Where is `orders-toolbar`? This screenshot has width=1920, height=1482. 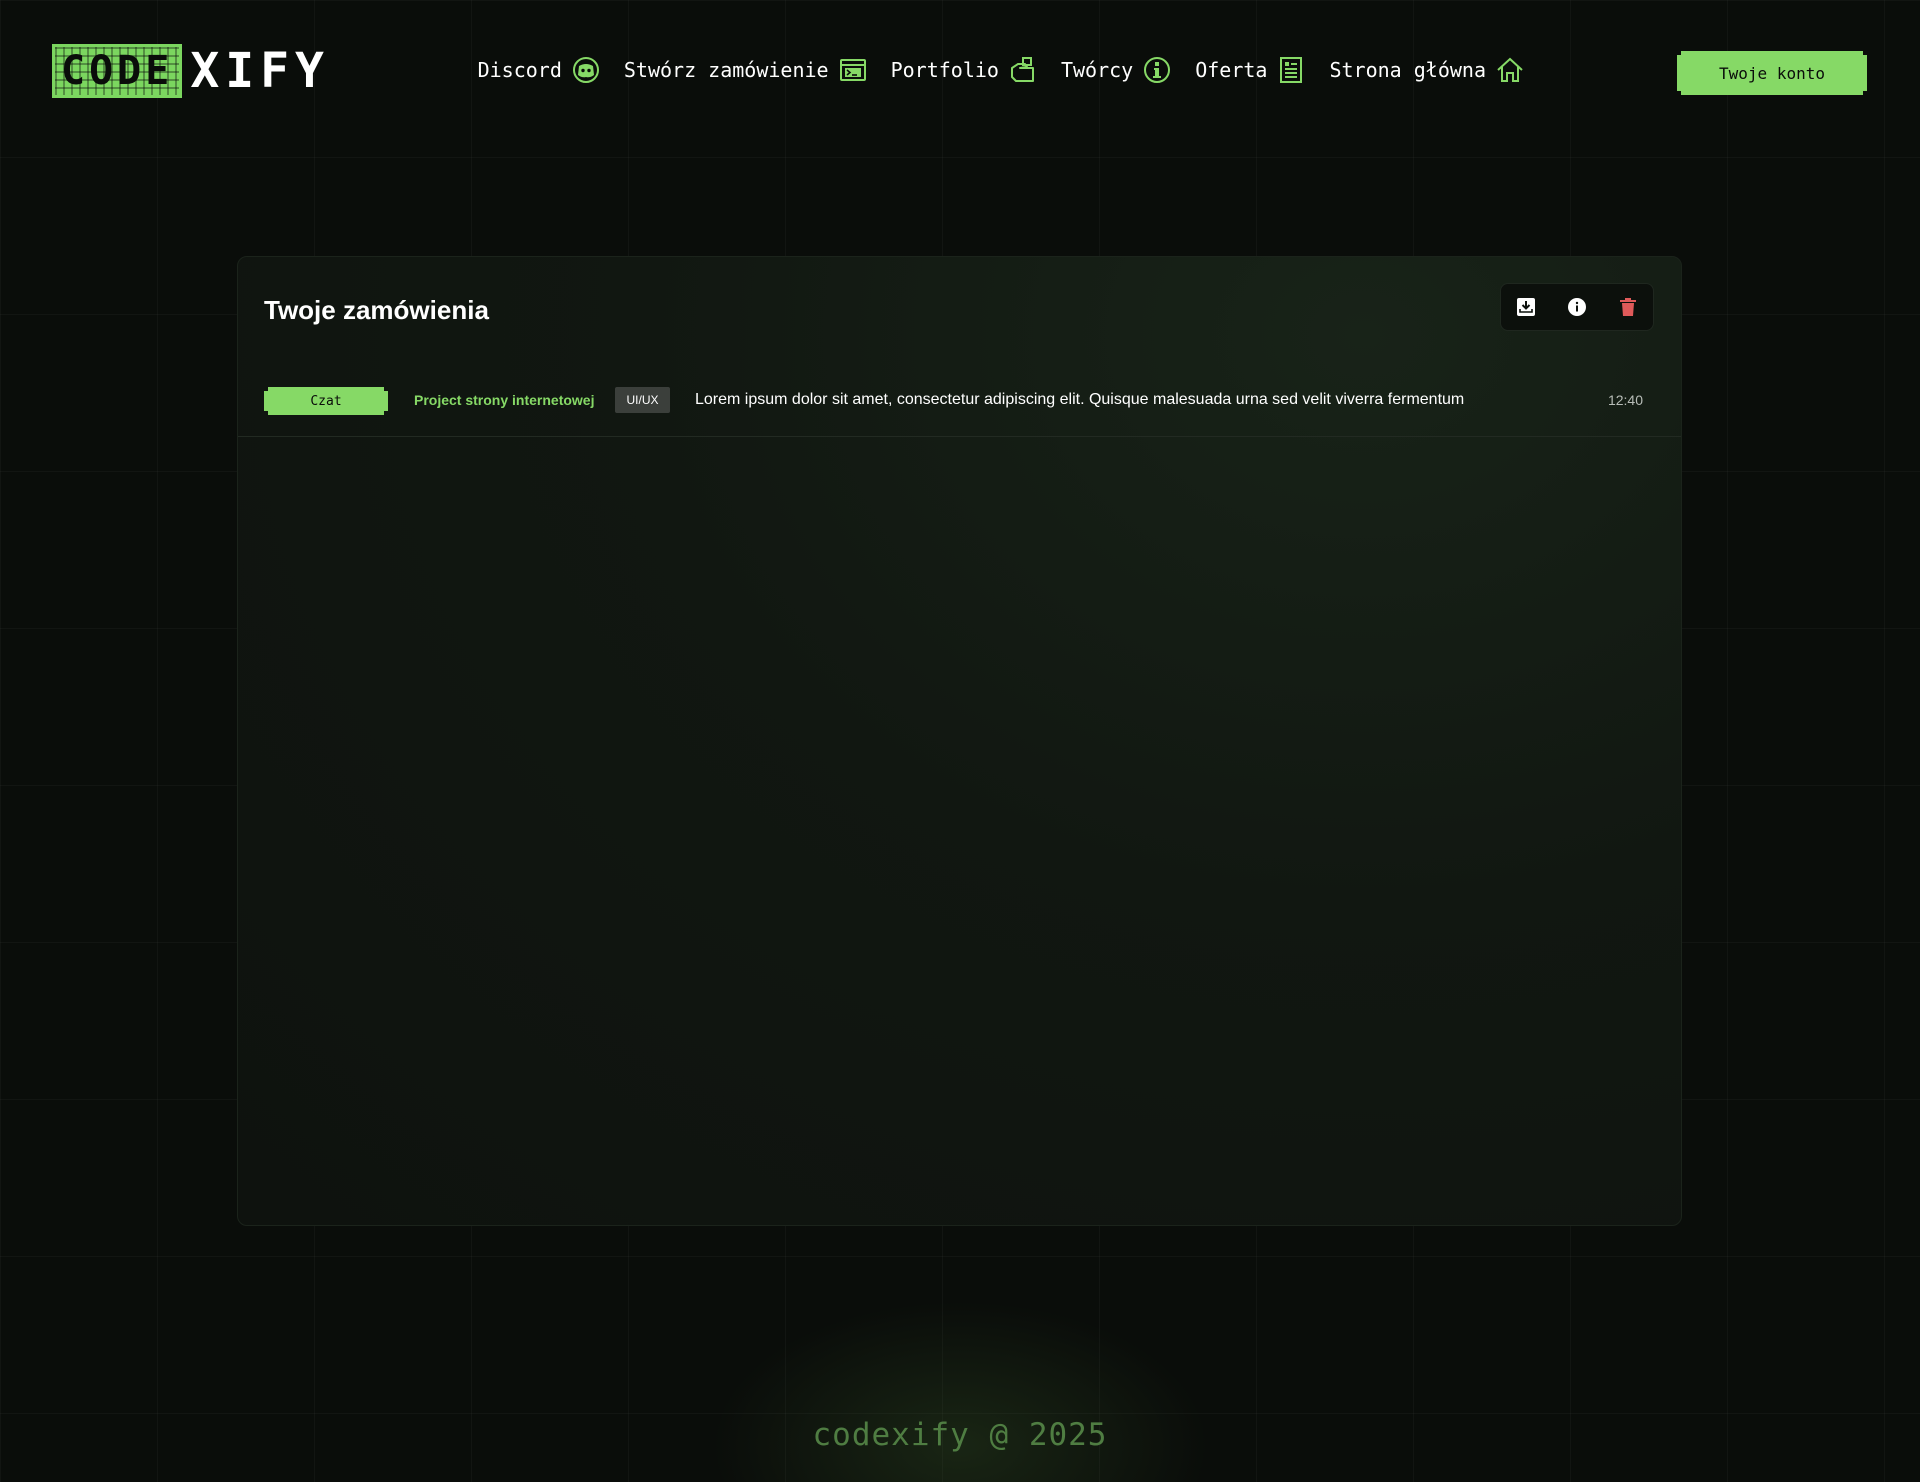
orders-toolbar is located at coordinates (1577, 307).